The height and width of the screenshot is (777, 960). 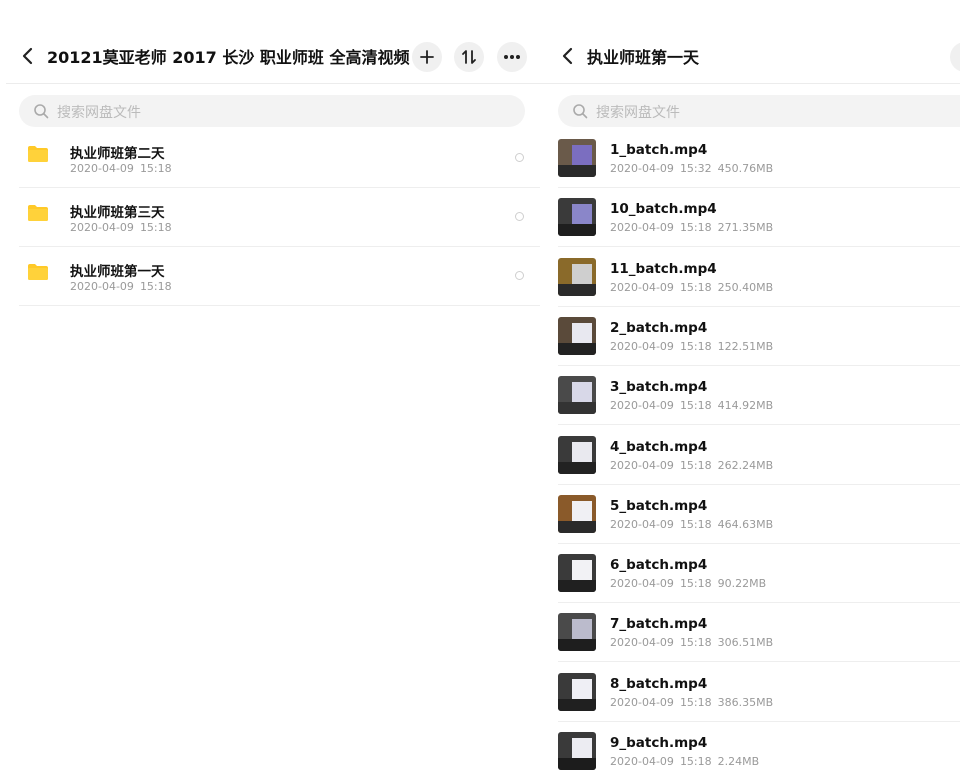 I want to click on file-meta: 2020-04-09 15:18 386.35MB, so click(x=694, y=702).